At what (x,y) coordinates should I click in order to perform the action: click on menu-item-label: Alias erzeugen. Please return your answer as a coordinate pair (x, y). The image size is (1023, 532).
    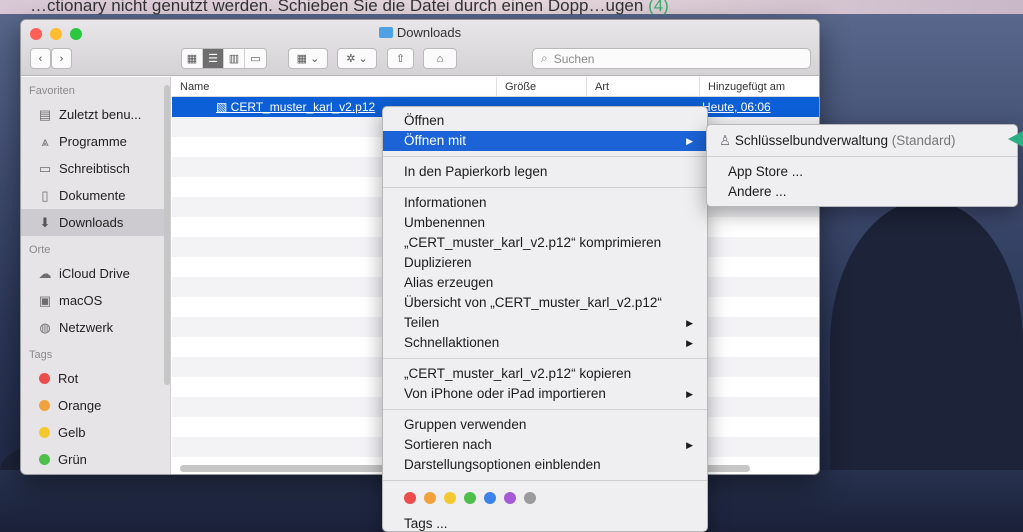
    Looking at the image, I should click on (449, 282).